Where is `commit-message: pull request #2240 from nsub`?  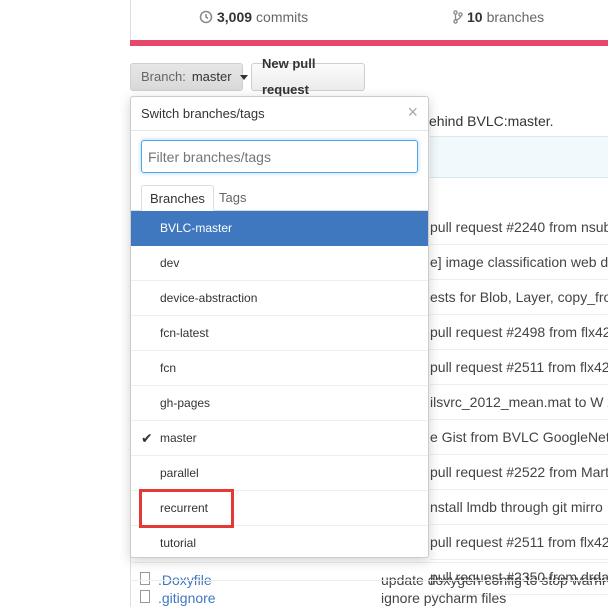
commit-message: pull request #2240 from nsub is located at coordinates (519, 227).